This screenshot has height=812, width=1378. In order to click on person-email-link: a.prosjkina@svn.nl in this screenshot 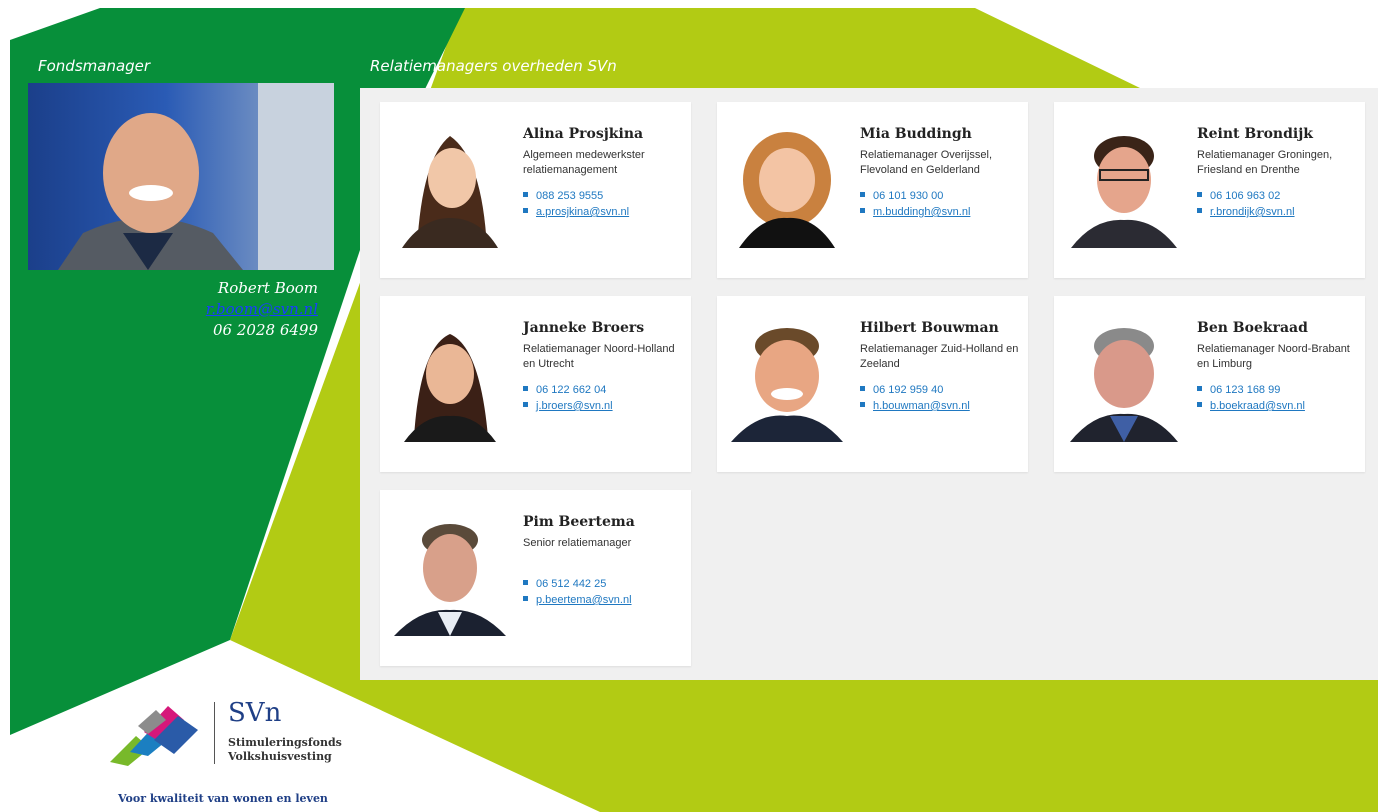, I will do `click(576, 212)`.